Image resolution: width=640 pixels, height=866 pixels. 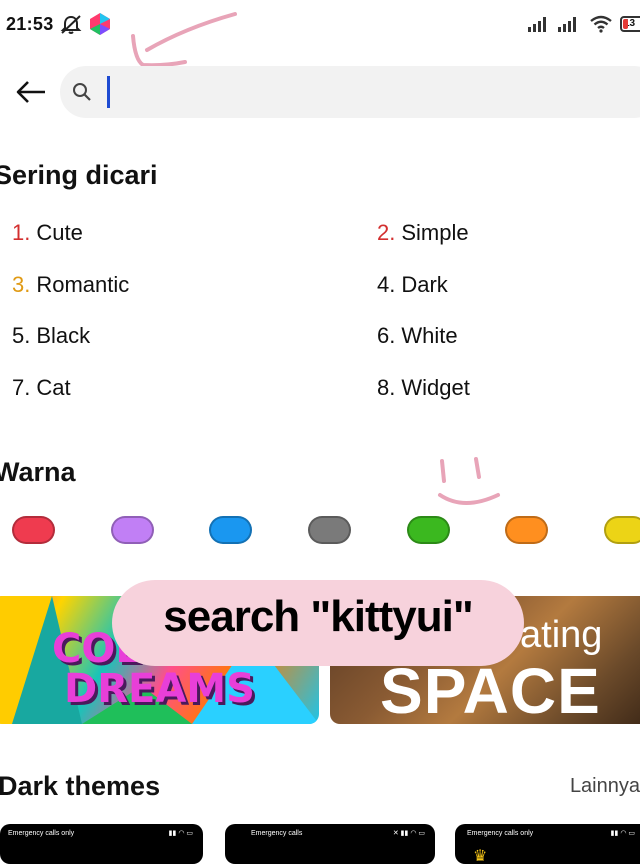 What do you see at coordinates (21, 284) in the screenshot?
I see `popular-item-number: 3.` at bounding box center [21, 284].